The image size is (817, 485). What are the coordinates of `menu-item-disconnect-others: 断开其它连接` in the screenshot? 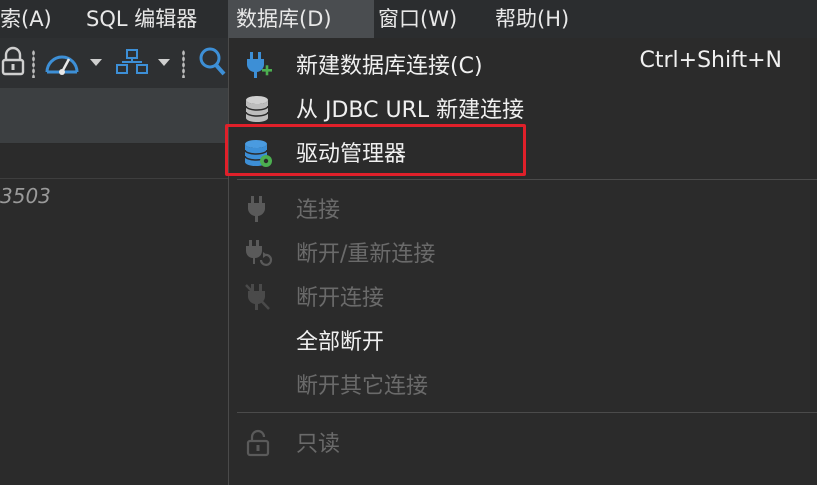 It's located at (523, 384).